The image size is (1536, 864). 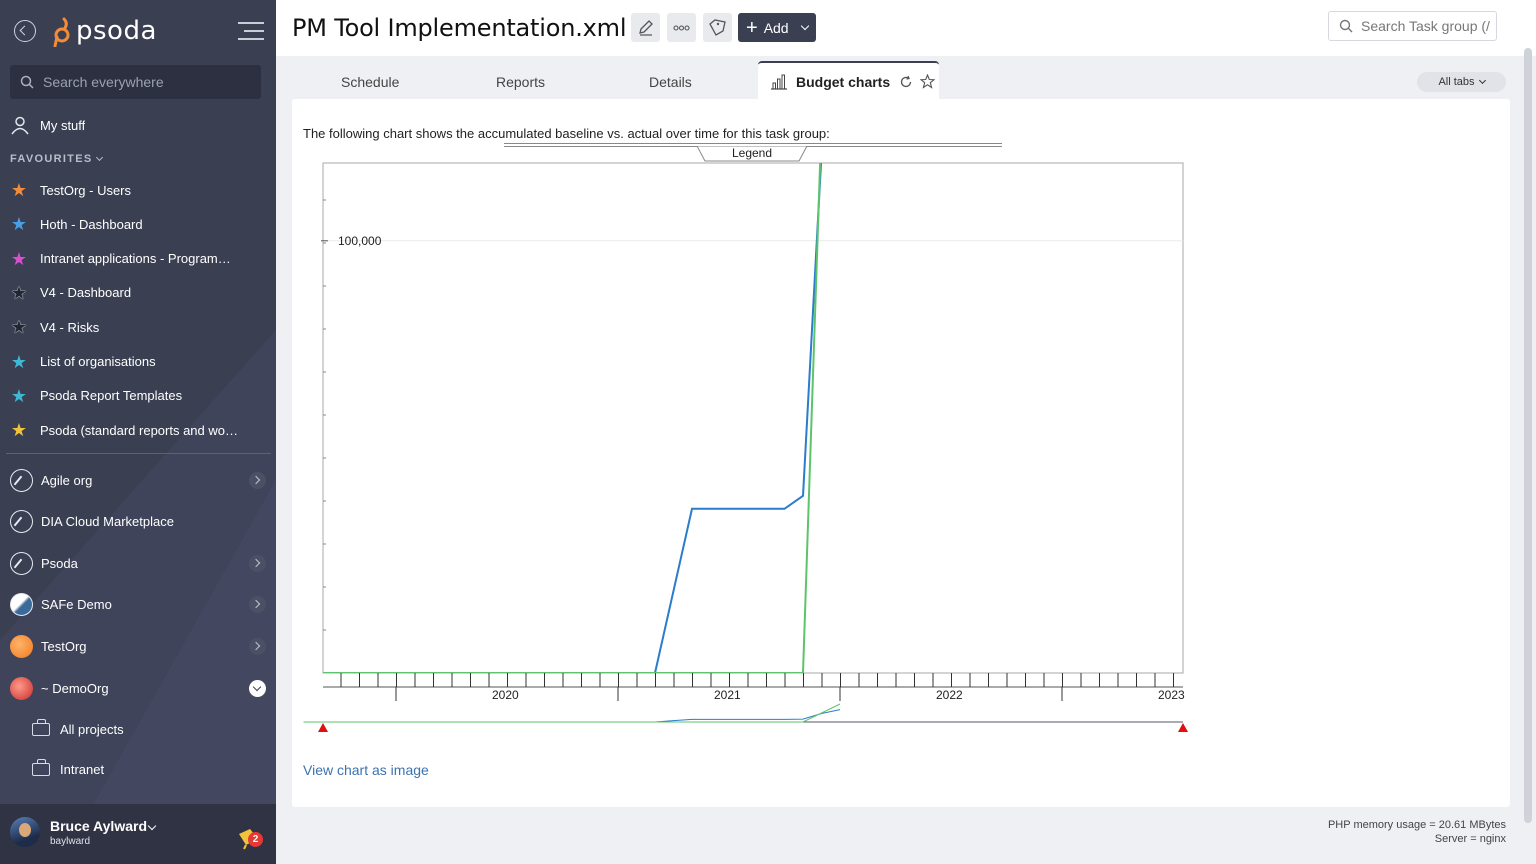 What do you see at coordinates (138, 327) in the screenshot?
I see `sidebar-favourite-item: ★ V4 - Risks` at bounding box center [138, 327].